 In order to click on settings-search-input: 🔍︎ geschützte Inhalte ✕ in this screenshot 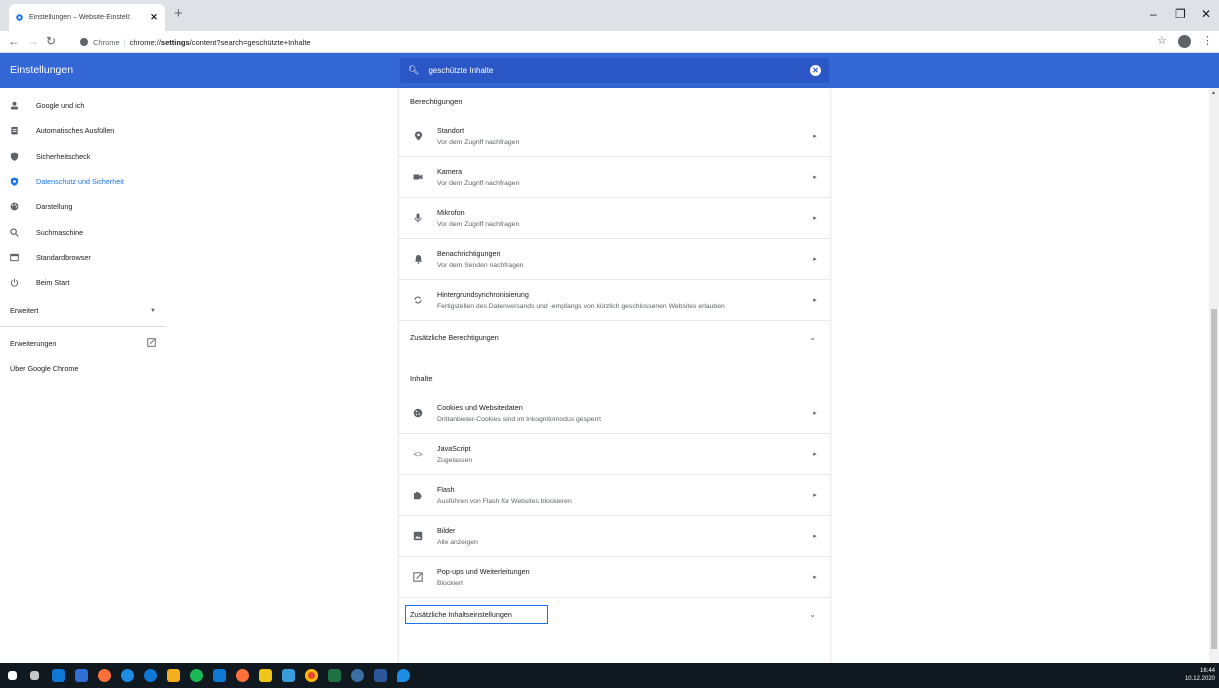, I will do `click(614, 70)`.